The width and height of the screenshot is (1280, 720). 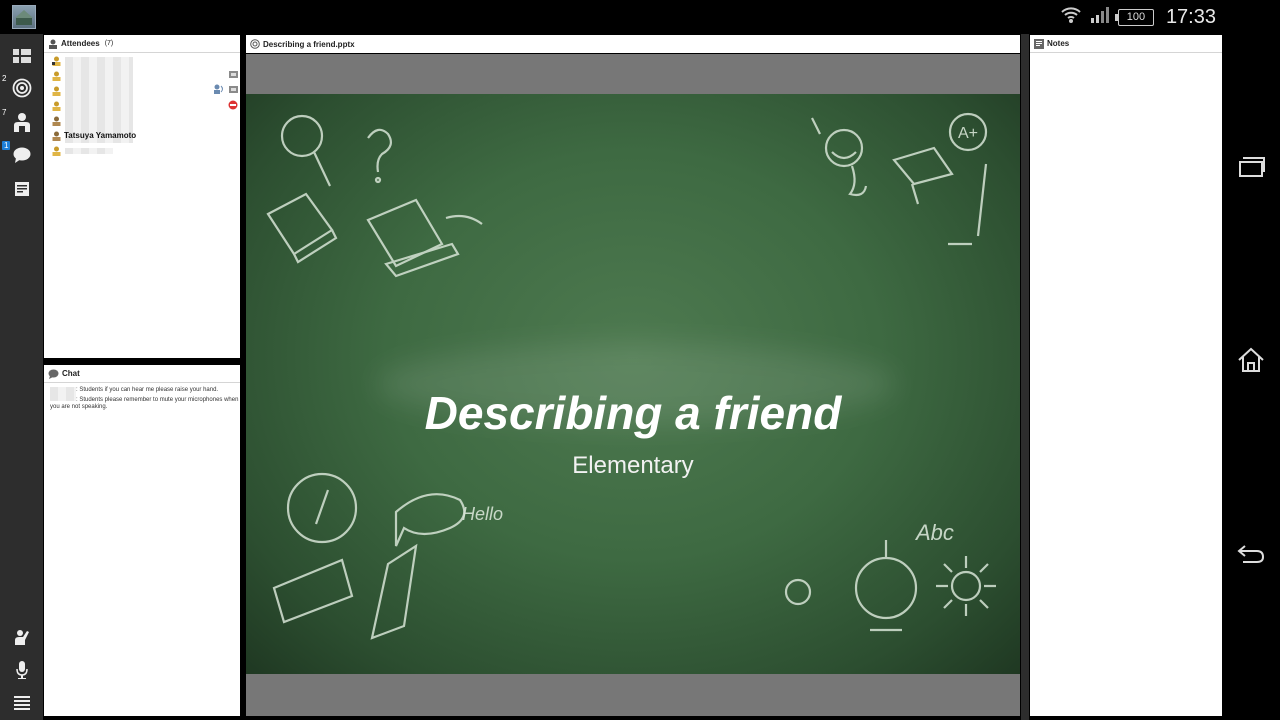 I want to click on attendees-icon, so click(x=53, y=44).